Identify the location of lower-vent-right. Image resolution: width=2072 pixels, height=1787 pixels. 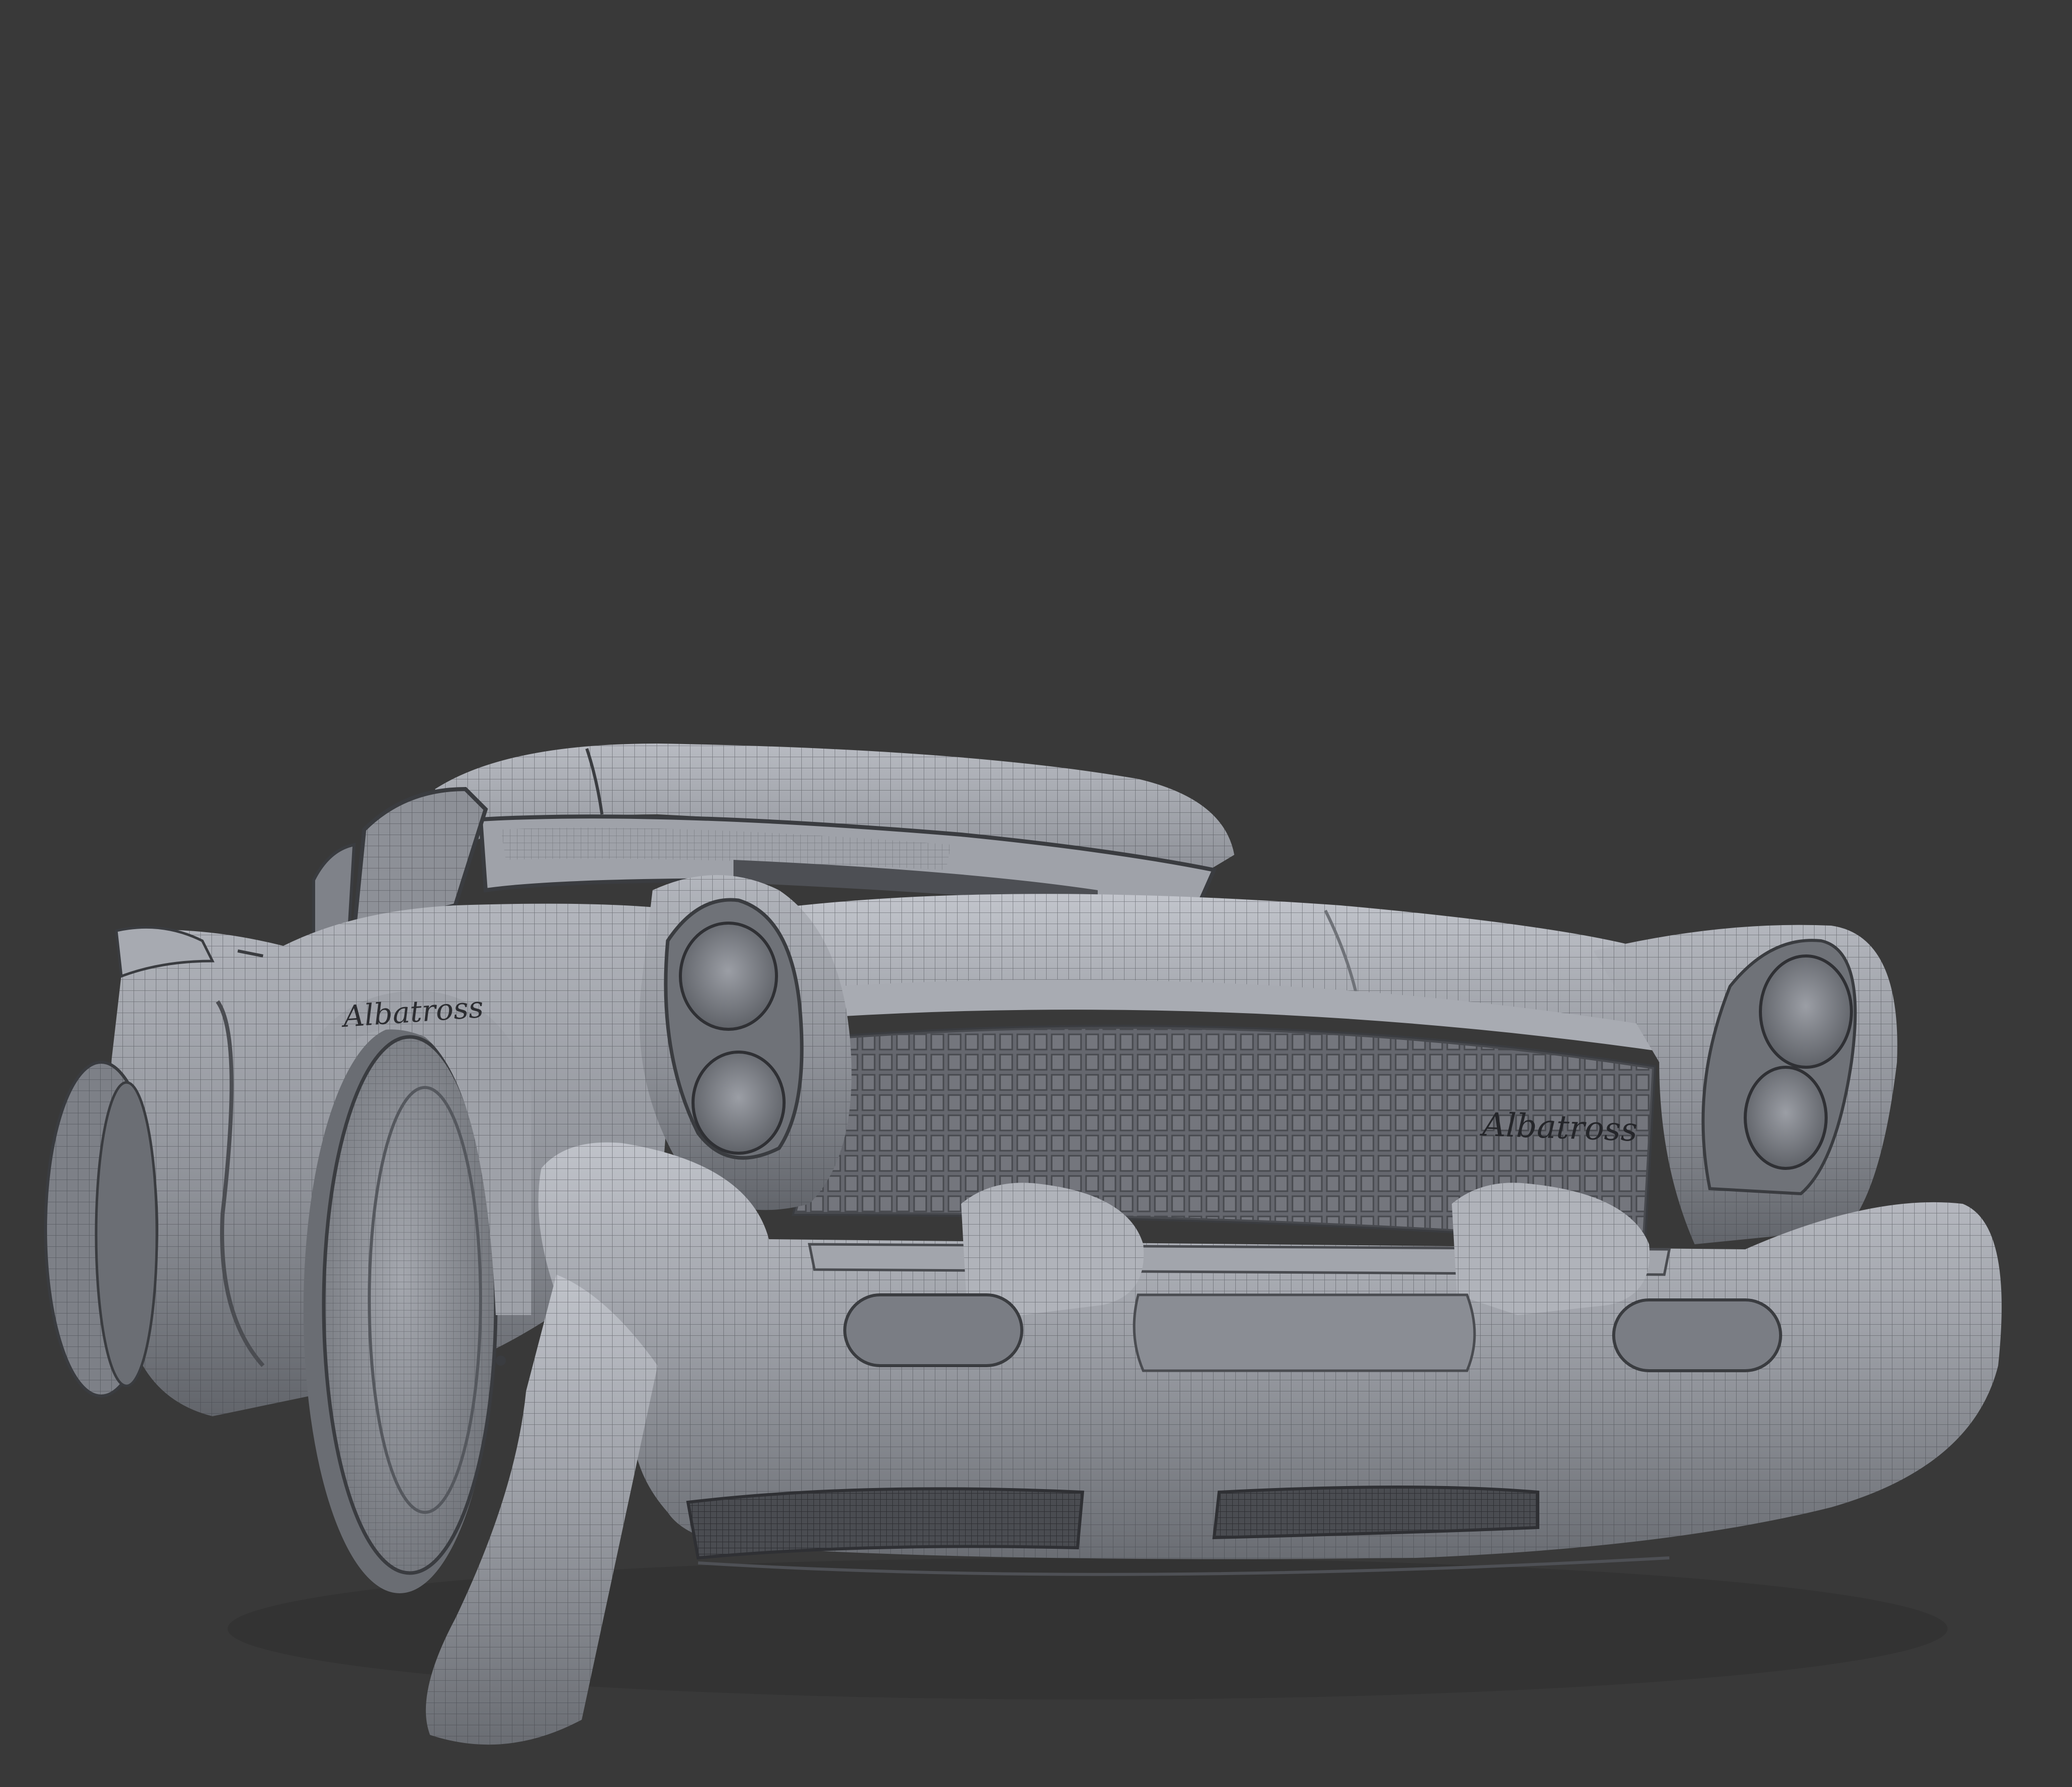
(1375, 1513).